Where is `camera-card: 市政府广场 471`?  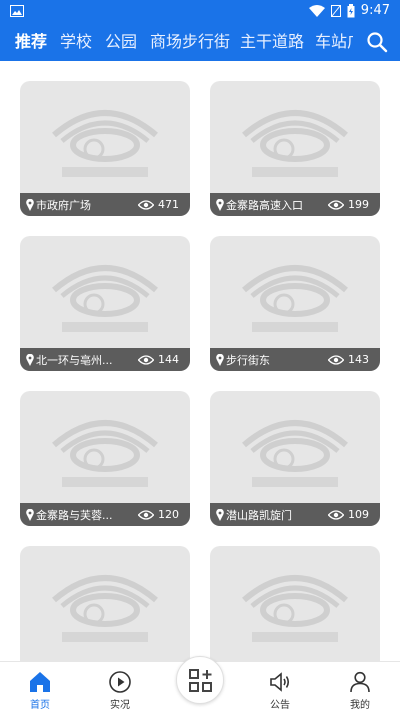 camera-card: 市政府广场 471 is located at coordinates (105, 148).